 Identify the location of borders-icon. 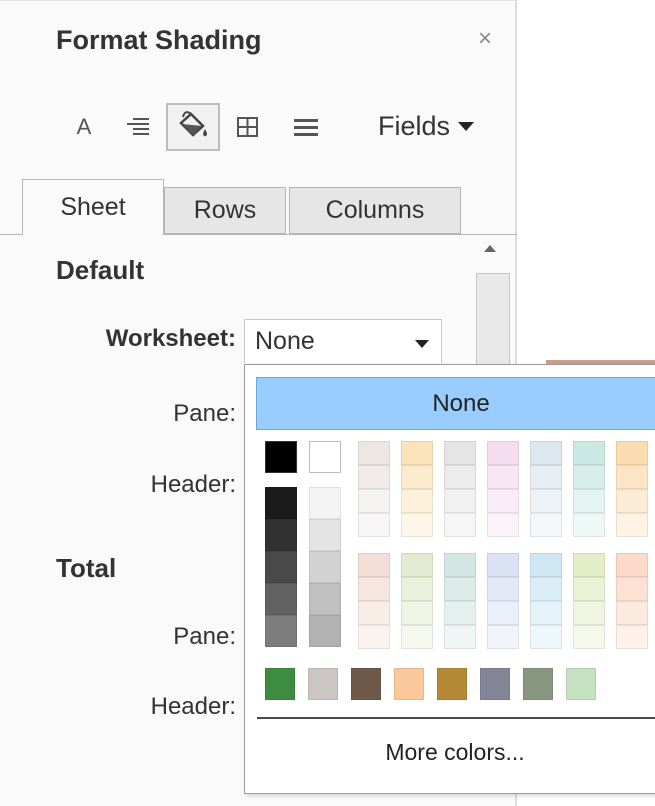
(248, 127).